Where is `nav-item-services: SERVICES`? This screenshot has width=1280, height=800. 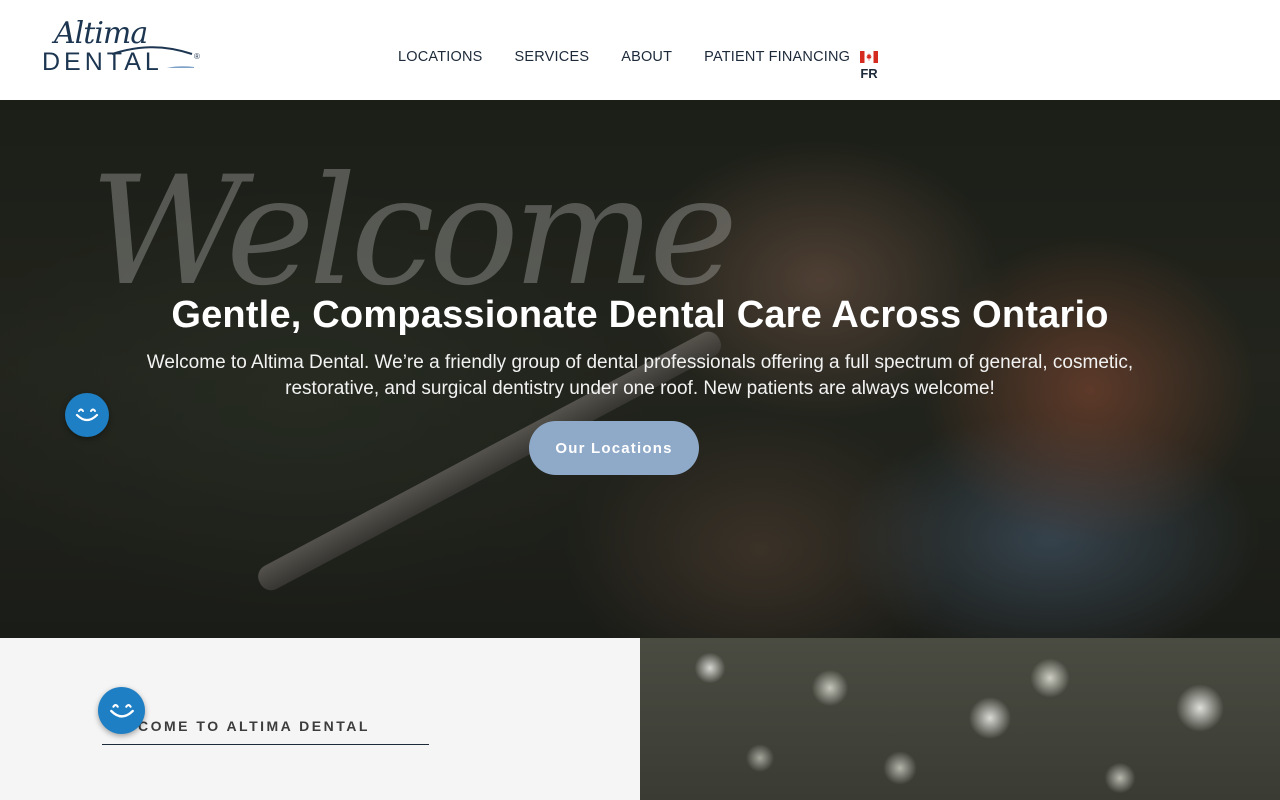
nav-item-services: SERVICES is located at coordinates (552, 57).